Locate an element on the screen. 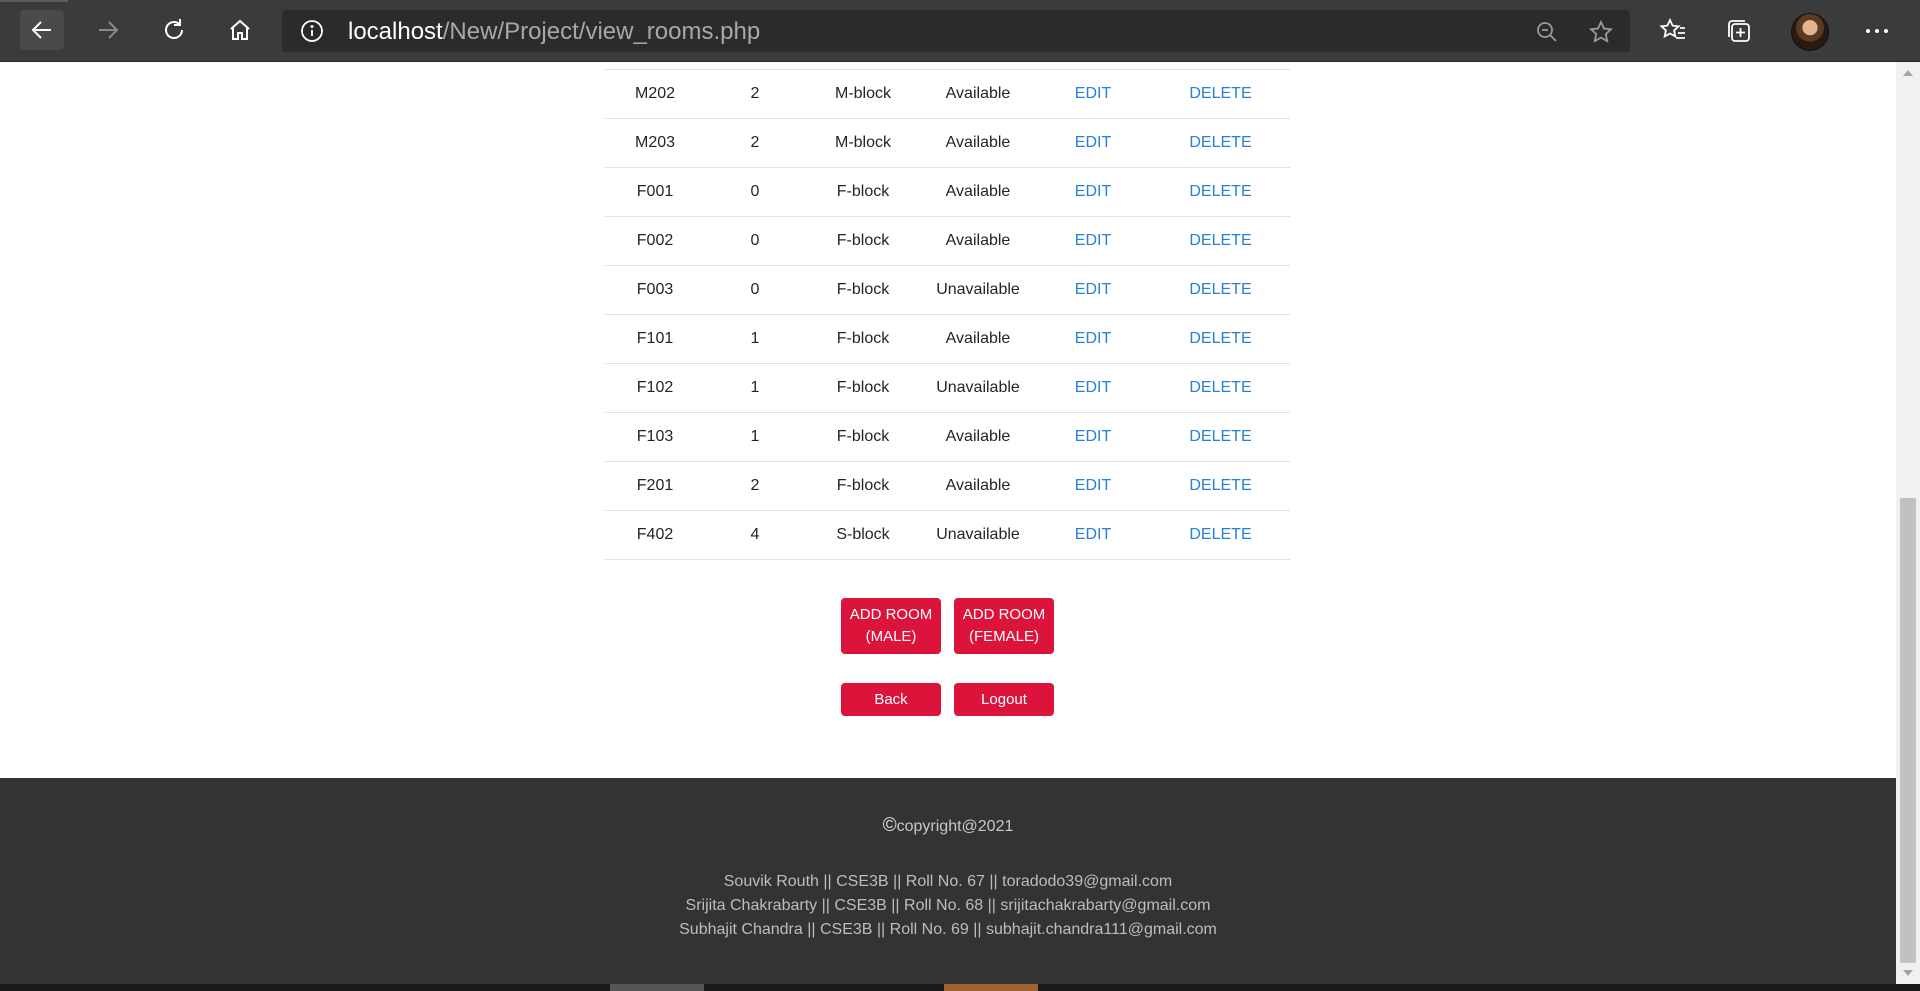 The width and height of the screenshot is (1920, 991). avatar is located at coordinates (1810, 32).